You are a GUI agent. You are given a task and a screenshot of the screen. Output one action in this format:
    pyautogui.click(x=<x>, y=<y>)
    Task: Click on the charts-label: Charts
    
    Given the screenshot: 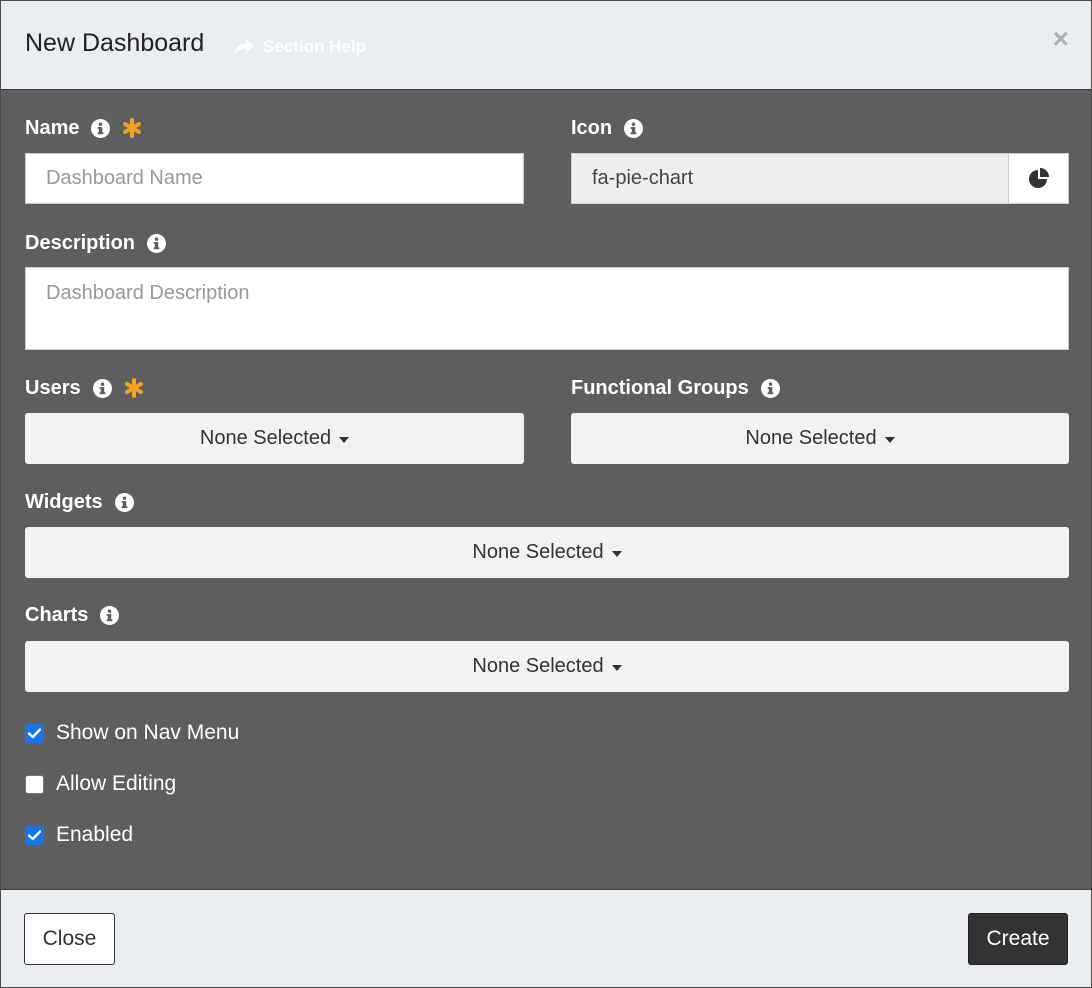 What is the action you would take?
    pyautogui.click(x=57, y=614)
    